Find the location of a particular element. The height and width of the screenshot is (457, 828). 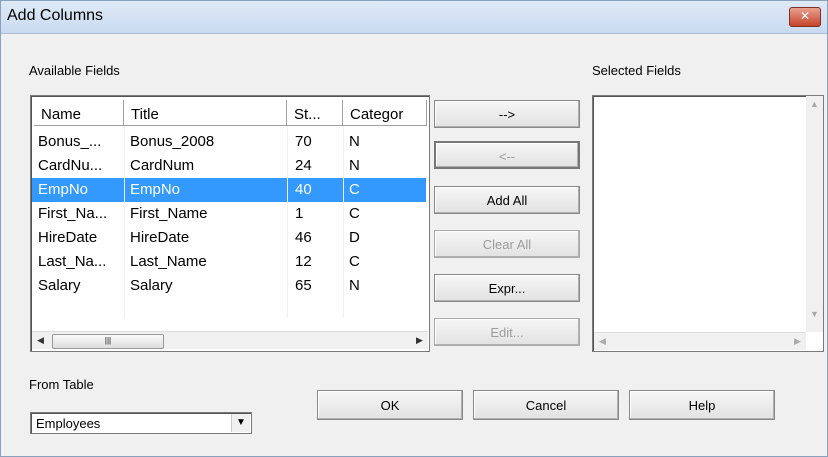

title-bar: Add Columns ✕ is located at coordinates (414, 17).